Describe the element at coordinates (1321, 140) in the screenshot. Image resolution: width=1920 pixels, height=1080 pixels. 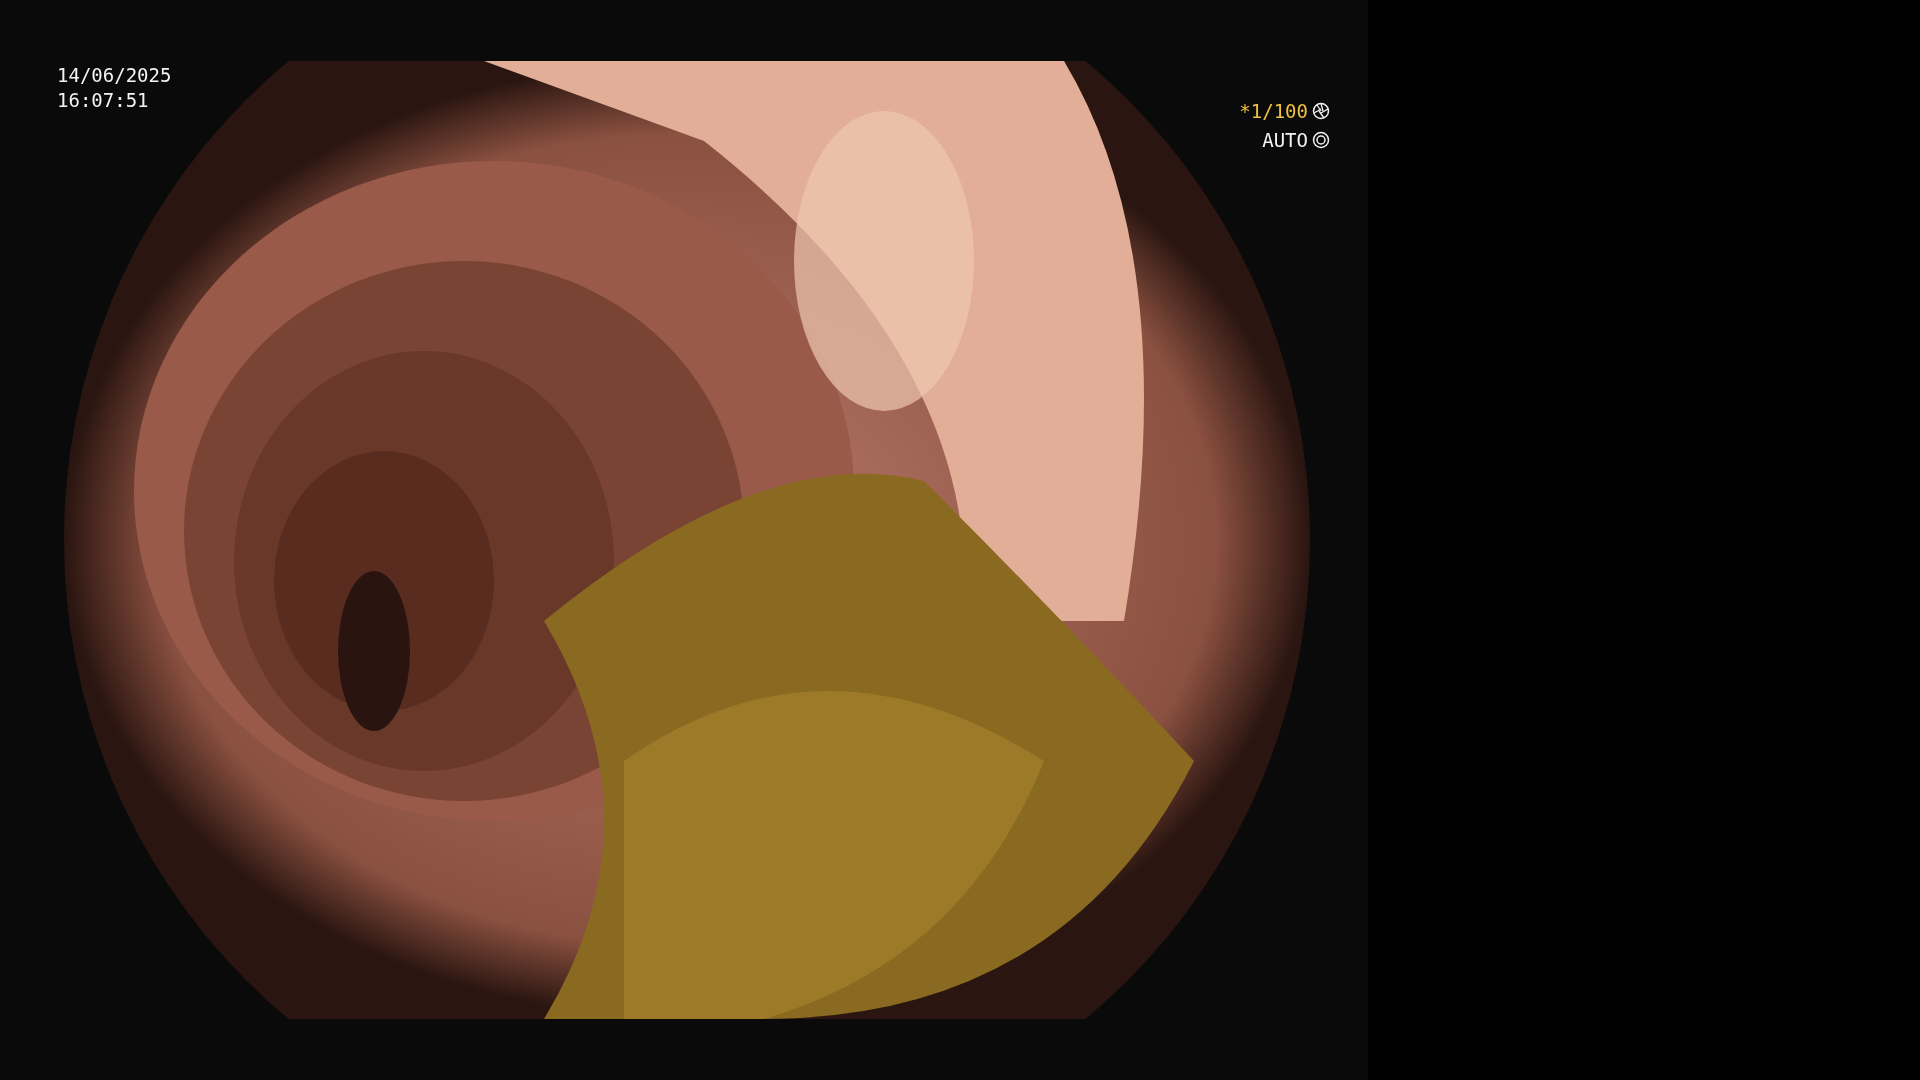
I see `ring-icon` at that location.